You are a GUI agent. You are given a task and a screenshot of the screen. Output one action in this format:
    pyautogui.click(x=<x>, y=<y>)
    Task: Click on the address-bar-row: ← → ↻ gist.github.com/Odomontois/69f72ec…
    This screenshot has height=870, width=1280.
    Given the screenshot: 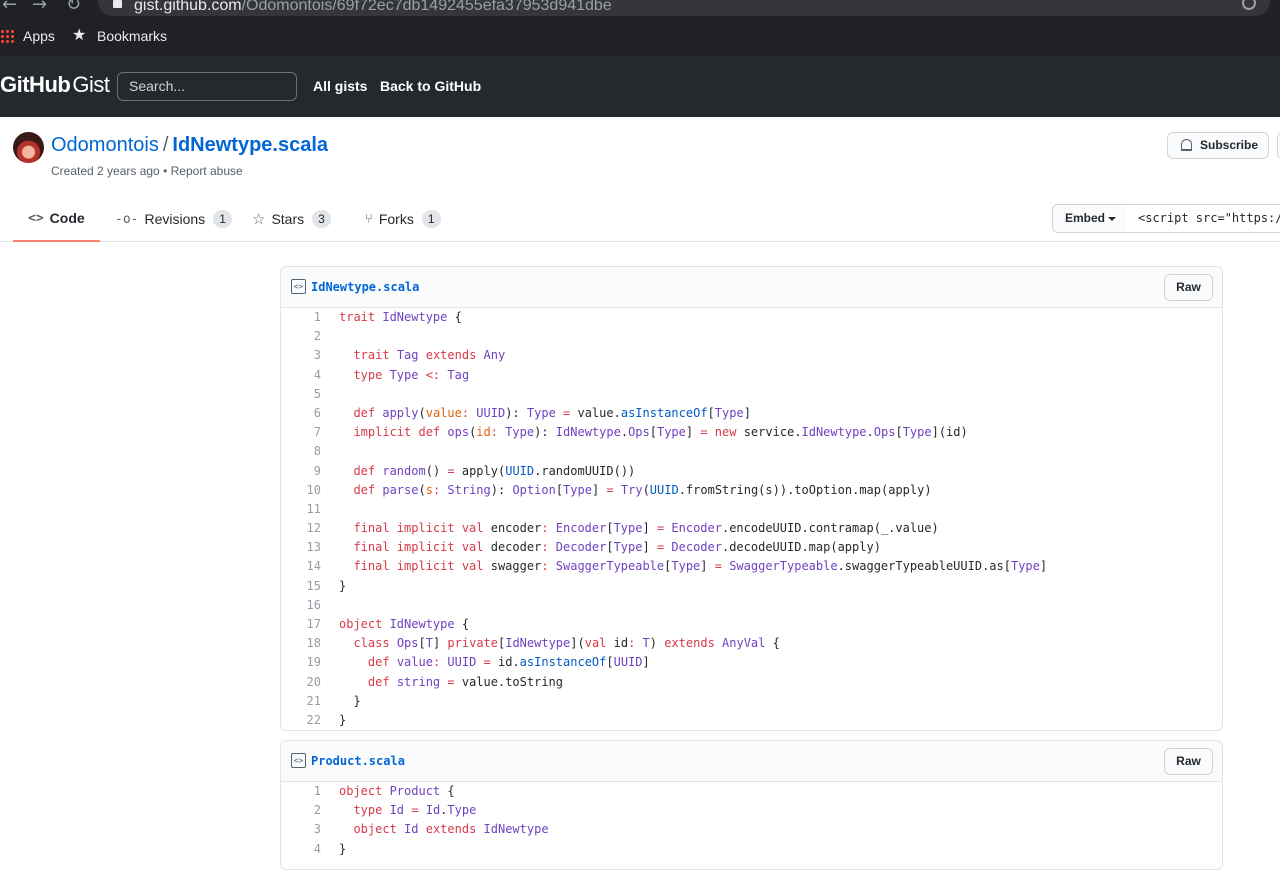 What is the action you would take?
    pyautogui.click(x=640, y=9)
    